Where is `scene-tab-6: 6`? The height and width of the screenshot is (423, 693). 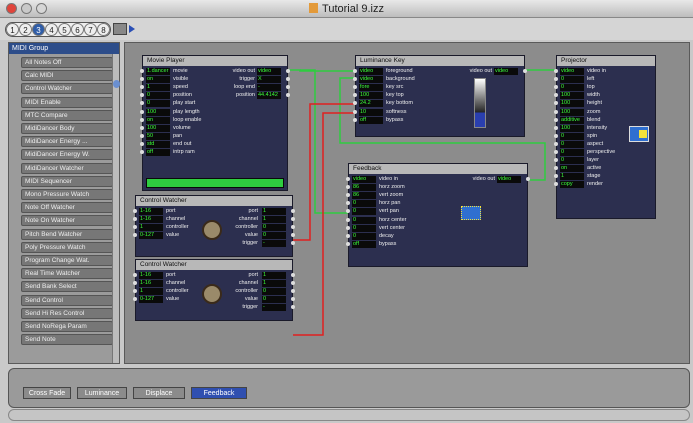 scene-tab-6: 6 is located at coordinates (77, 29).